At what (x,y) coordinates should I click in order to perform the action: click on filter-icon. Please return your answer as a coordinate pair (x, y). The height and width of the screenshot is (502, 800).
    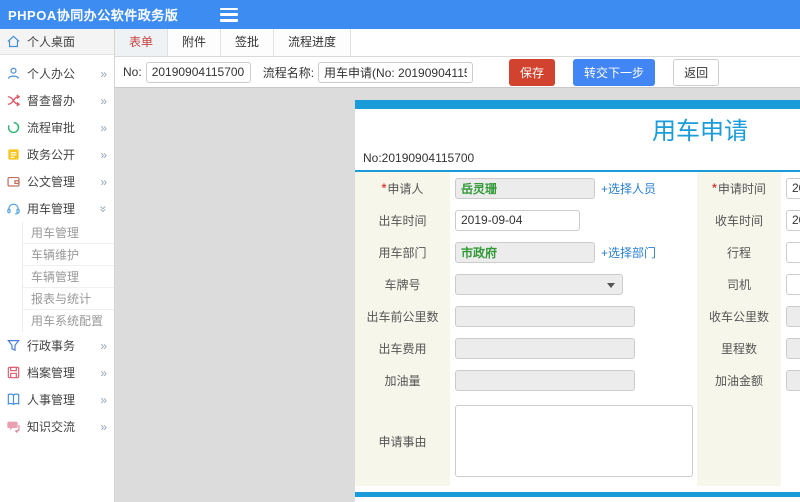
    Looking at the image, I should click on (13, 345).